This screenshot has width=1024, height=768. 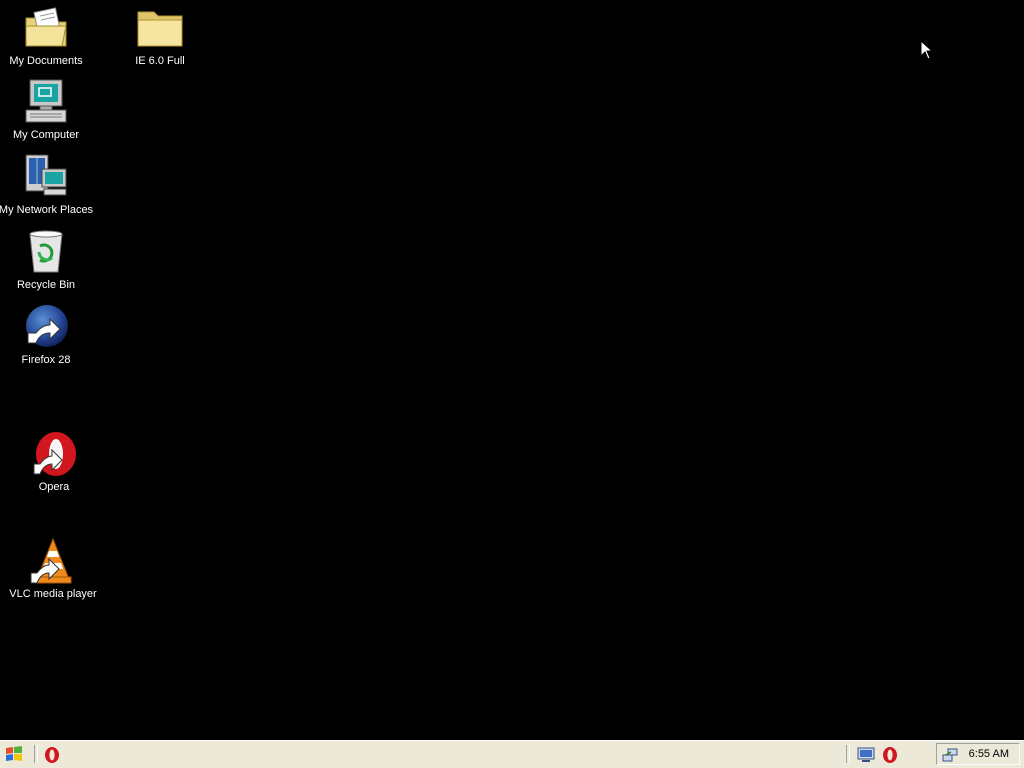 I want to click on system-tray: 6:55 AM, so click(x=978, y=754).